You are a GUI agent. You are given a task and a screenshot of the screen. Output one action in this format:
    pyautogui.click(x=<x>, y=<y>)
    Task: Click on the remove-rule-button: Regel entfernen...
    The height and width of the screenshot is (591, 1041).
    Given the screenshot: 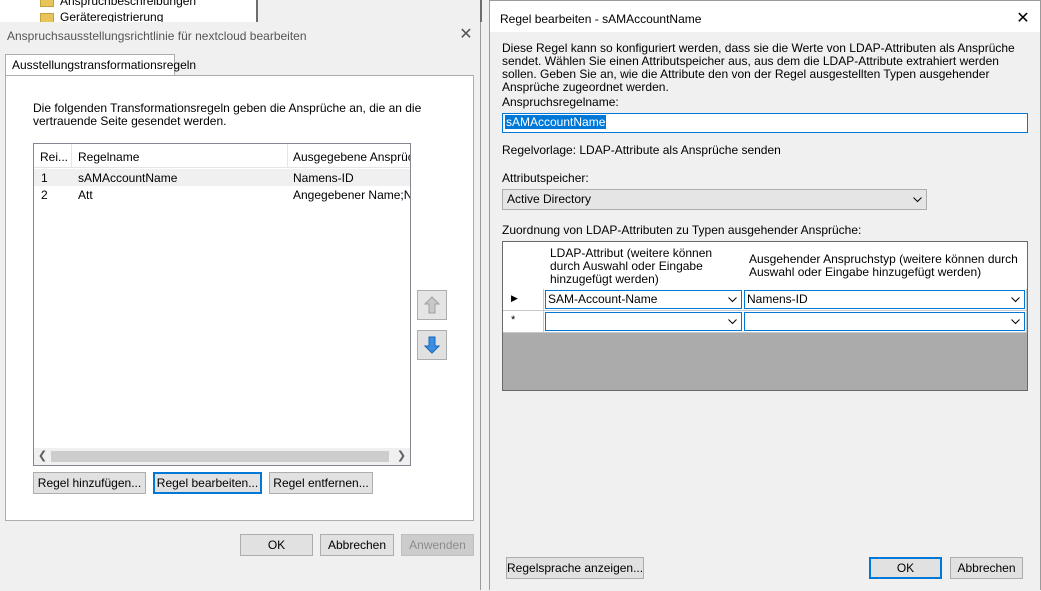 What is the action you would take?
    pyautogui.click(x=321, y=483)
    